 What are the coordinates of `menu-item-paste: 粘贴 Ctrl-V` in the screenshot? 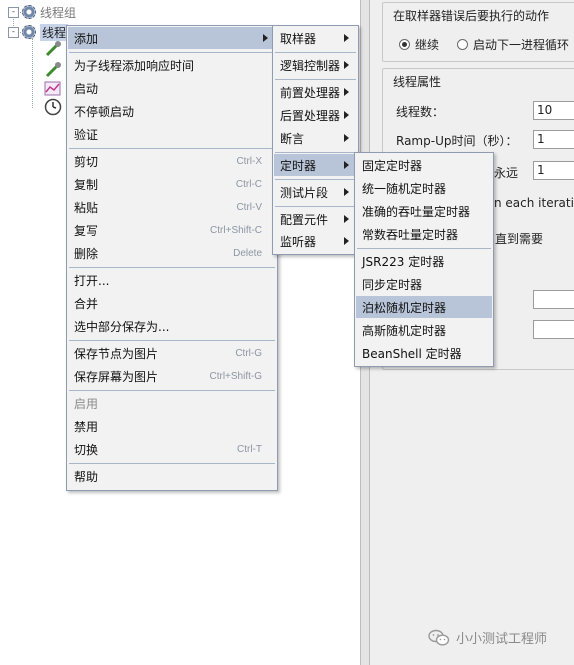 It's located at (172, 207).